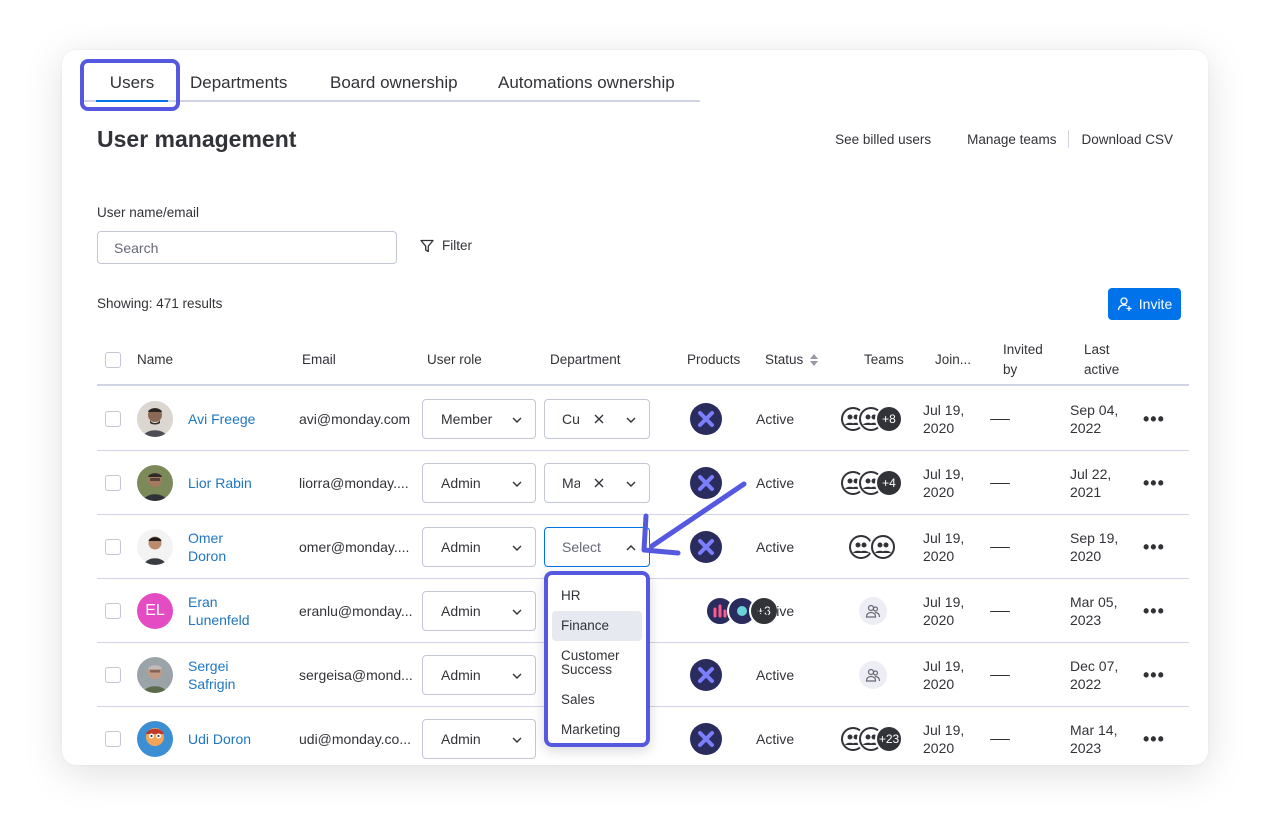  I want to click on tab-users: Users, so click(132, 83).